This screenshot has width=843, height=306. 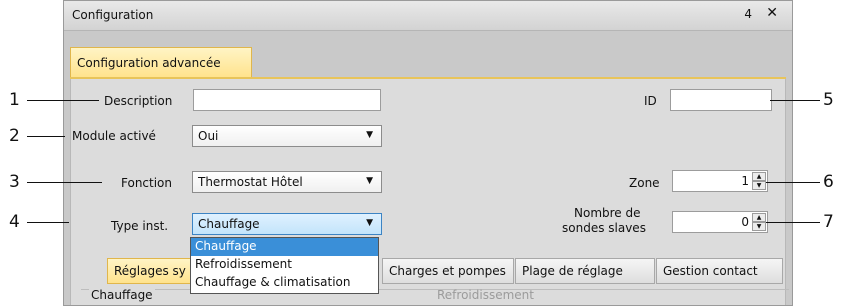 What do you see at coordinates (287, 136) in the screenshot?
I see `module-select: Oui ▼` at bounding box center [287, 136].